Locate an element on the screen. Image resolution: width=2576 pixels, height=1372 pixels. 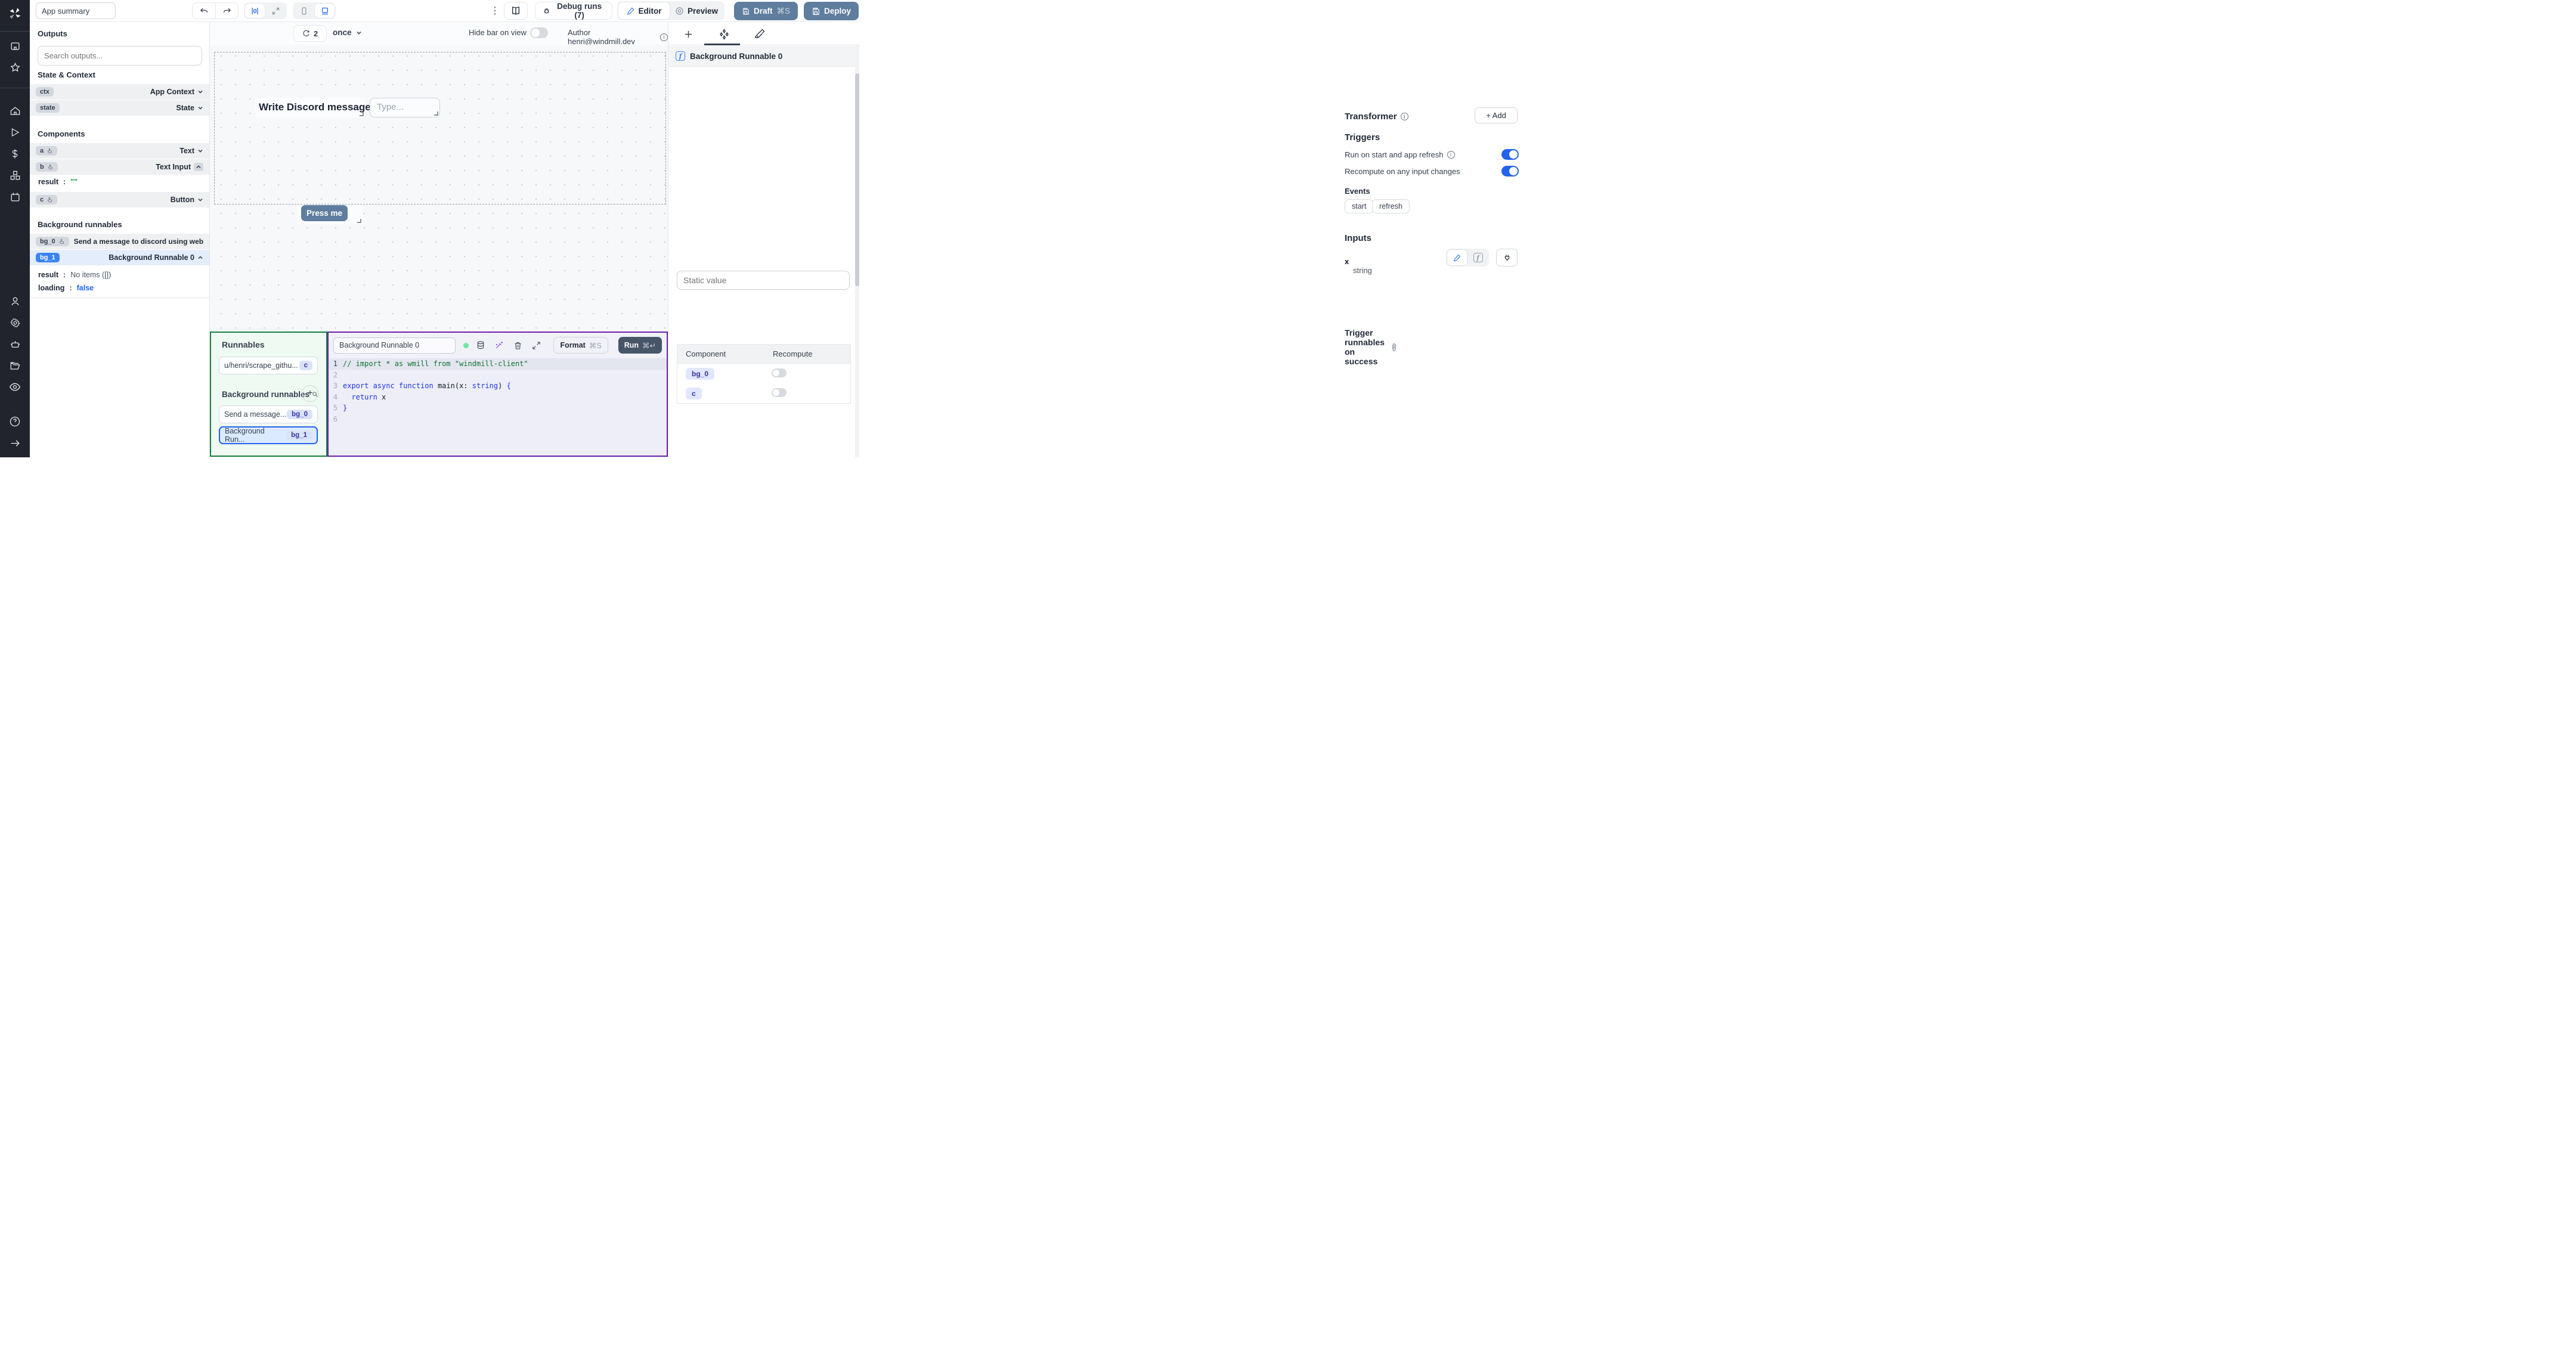
settings-gear-icon is located at coordinates (15, 322).